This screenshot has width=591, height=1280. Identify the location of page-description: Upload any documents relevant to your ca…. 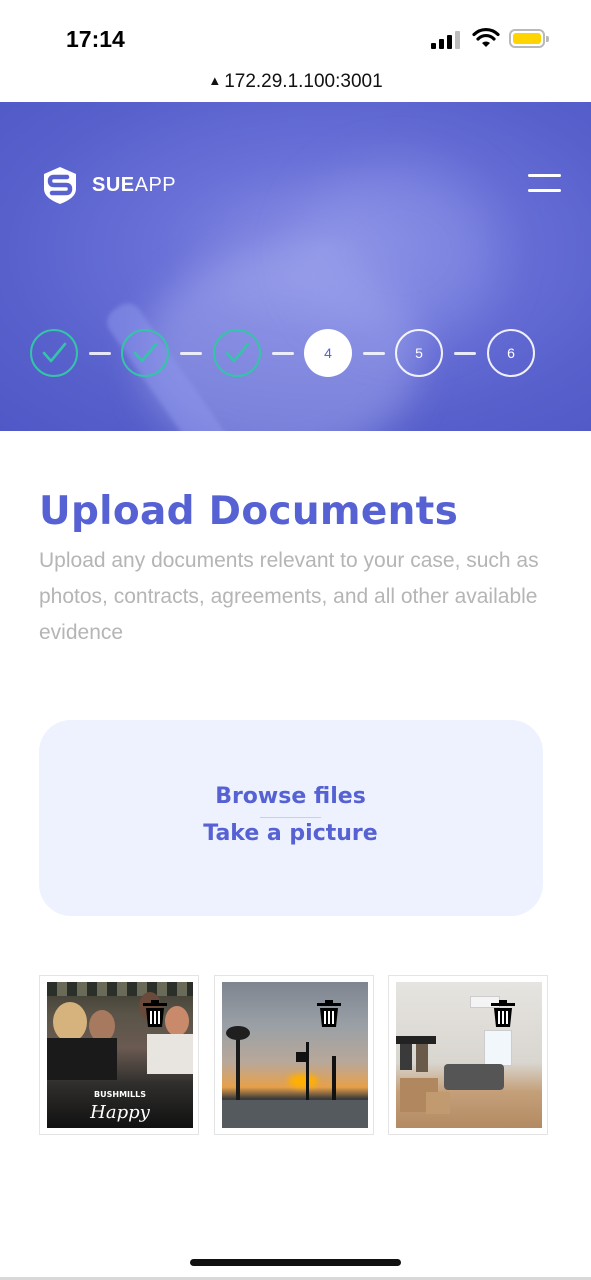
(289, 596).